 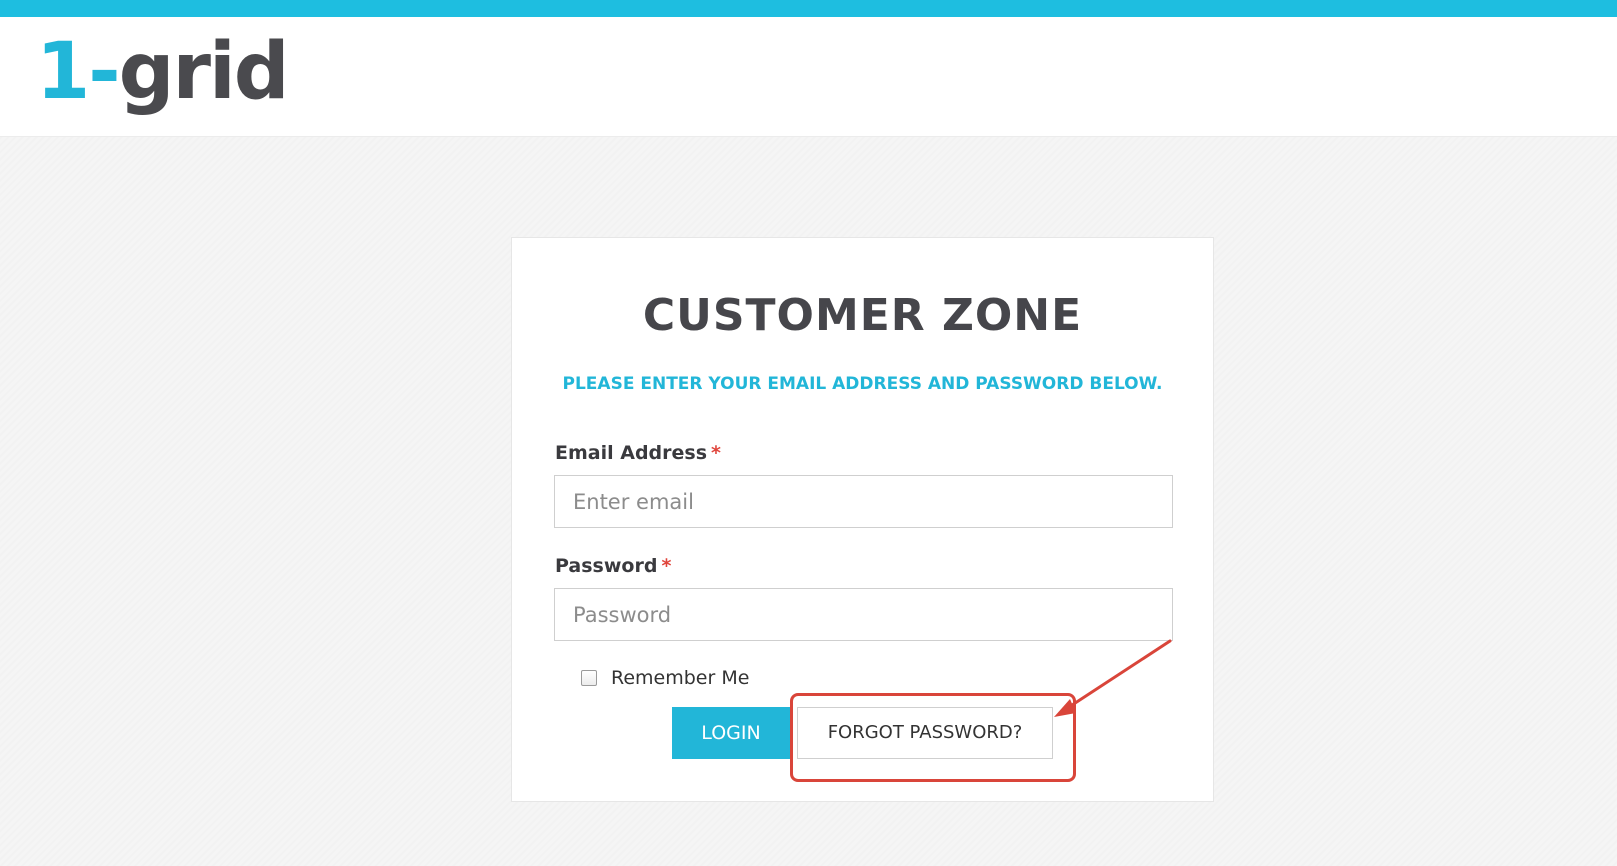 I want to click on logo-wordmark: grid, so click(x=204, y=72).